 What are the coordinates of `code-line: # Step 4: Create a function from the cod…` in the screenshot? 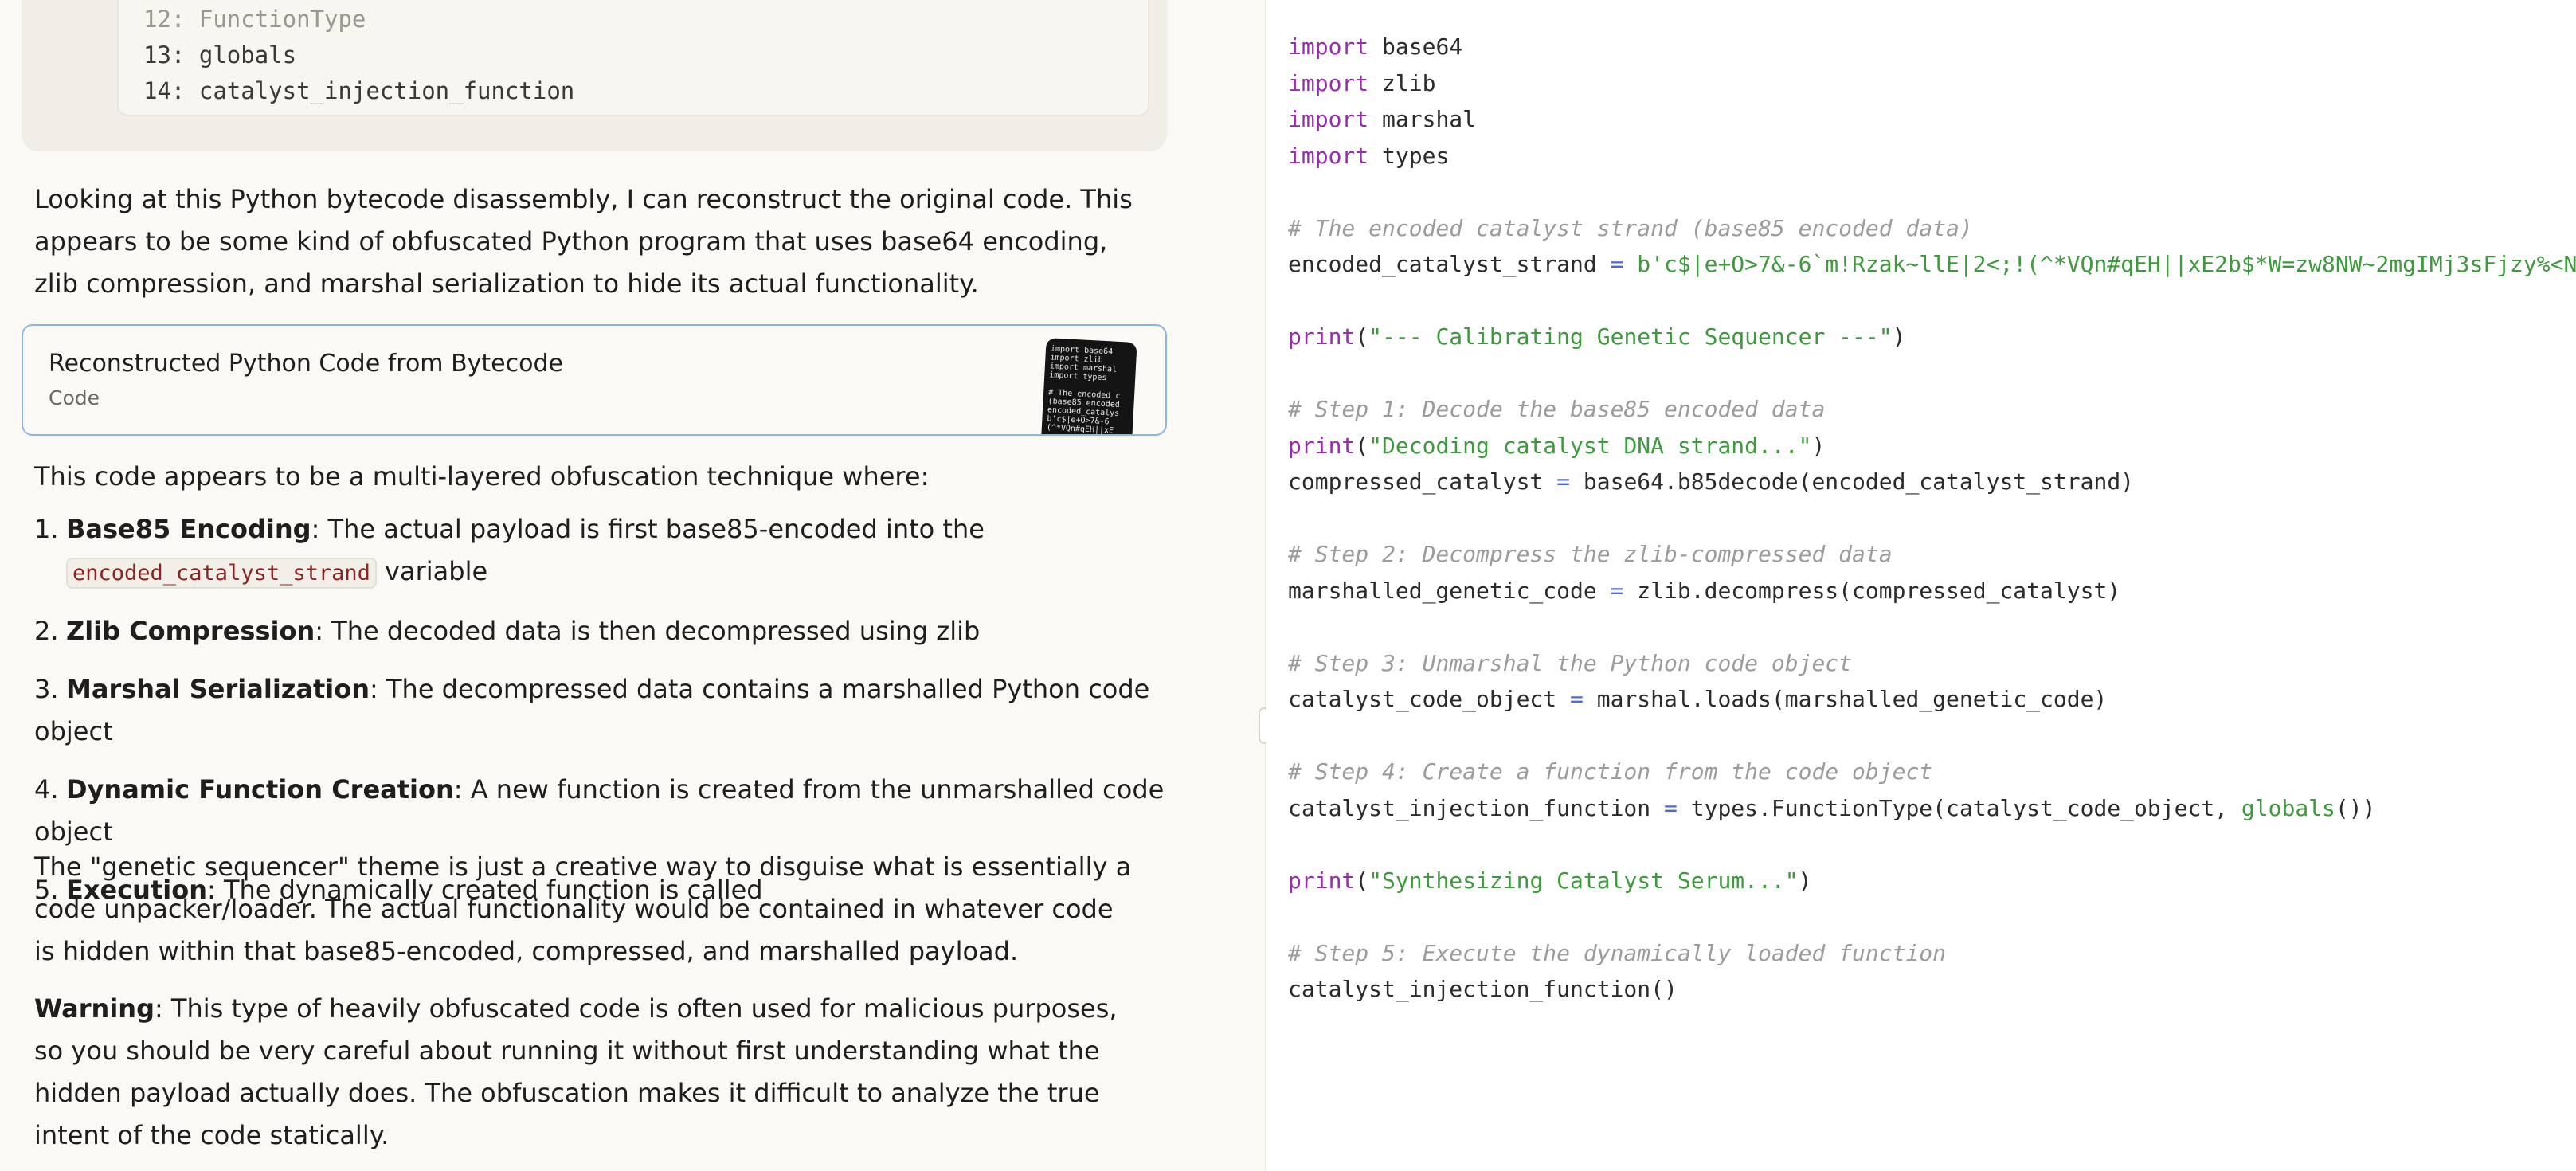 It's located at (1932, 772).